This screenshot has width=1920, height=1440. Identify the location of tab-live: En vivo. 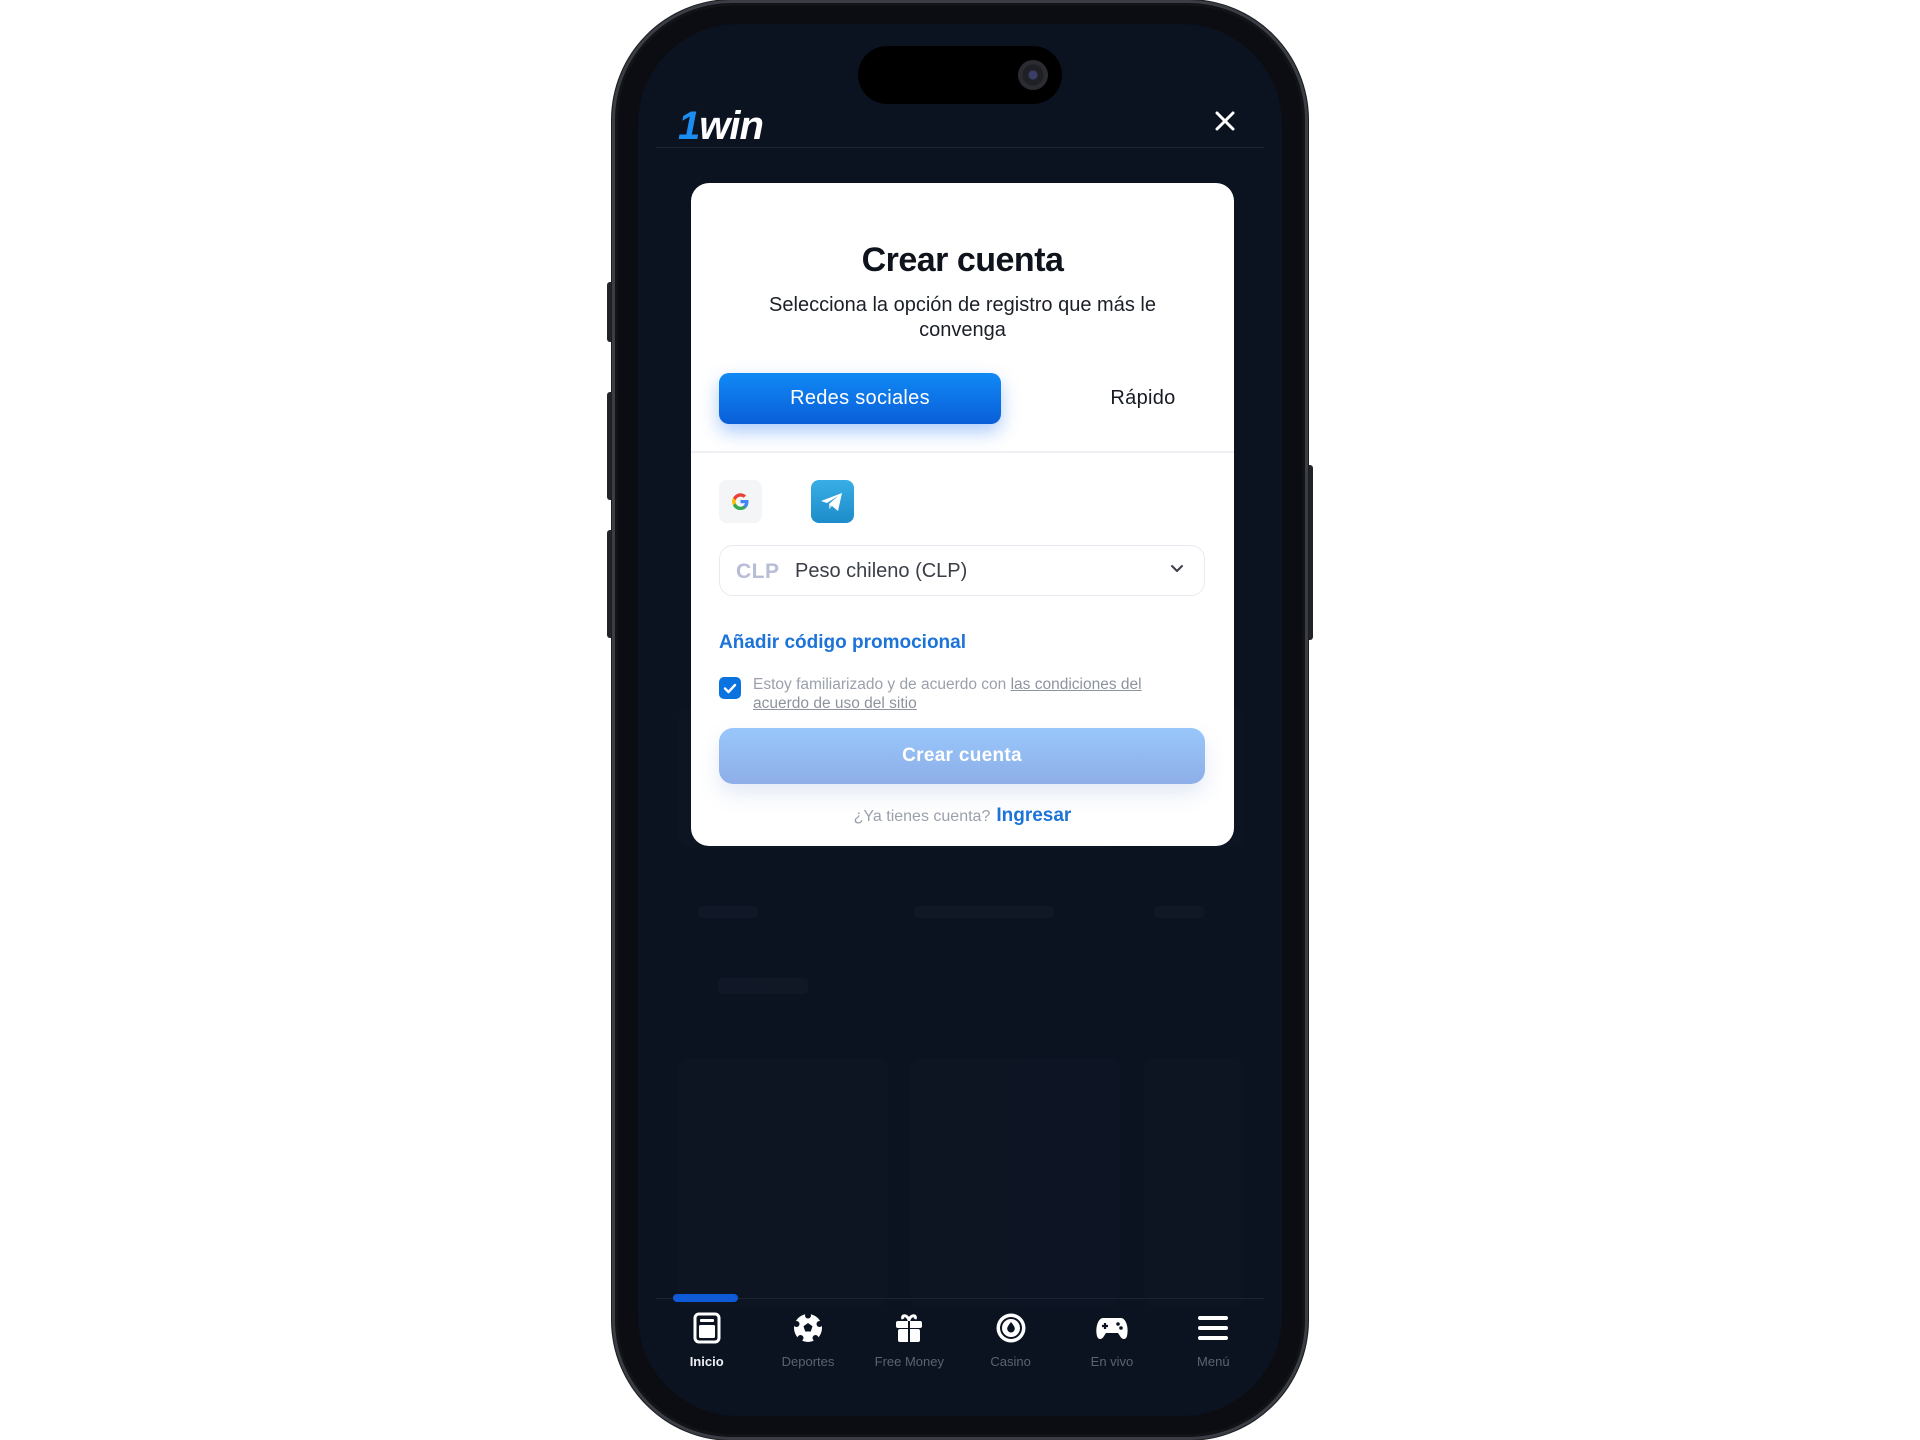
(1111, 1348).